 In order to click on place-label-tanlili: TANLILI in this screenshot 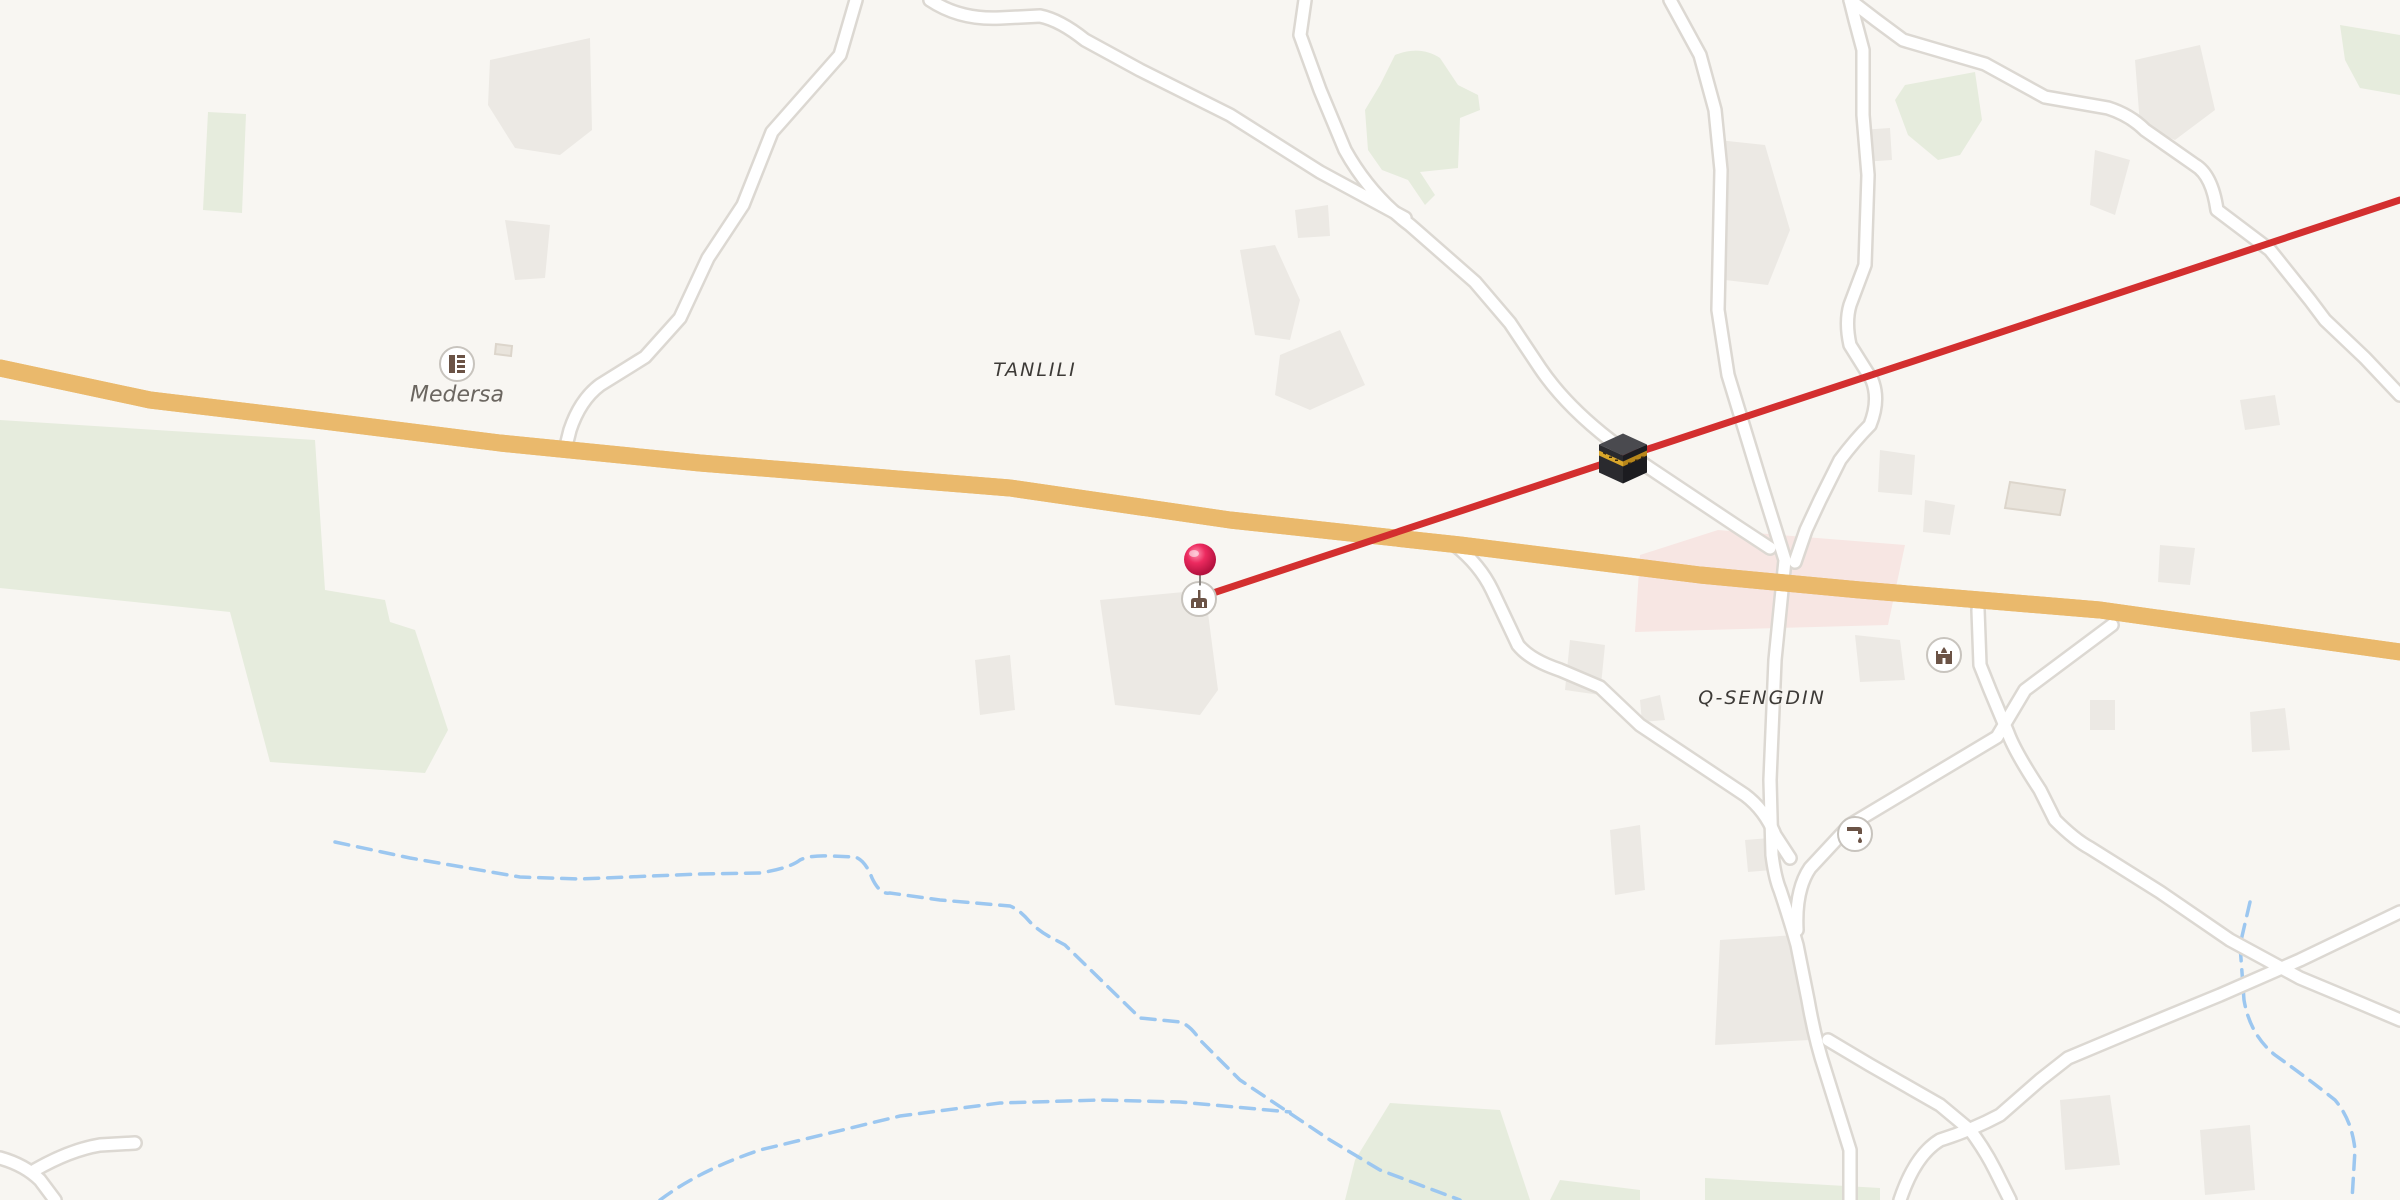, I will do `click(1035, 370)`.